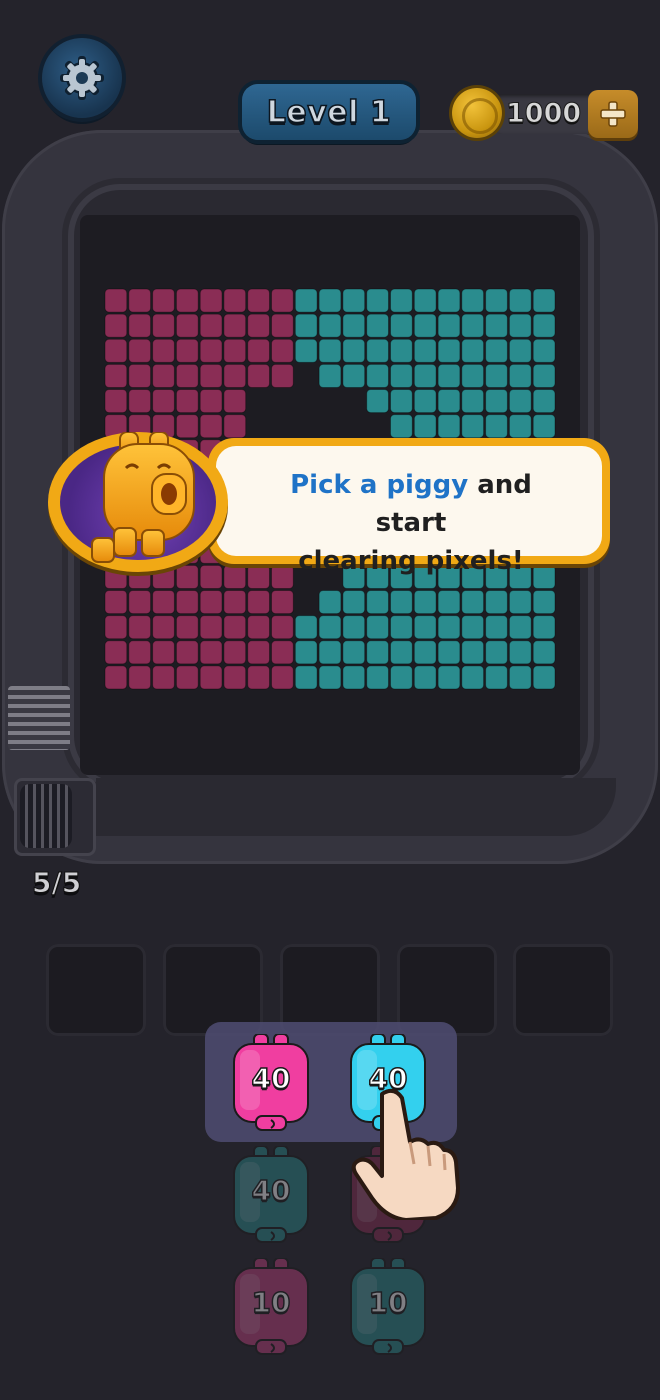 Image resolution: width=660 pixels, height=1400 pixels. What do you see at coordinates (543, 114) in the screenshot?
I see `coin-value: 1000` at bounding box center [543, 114].